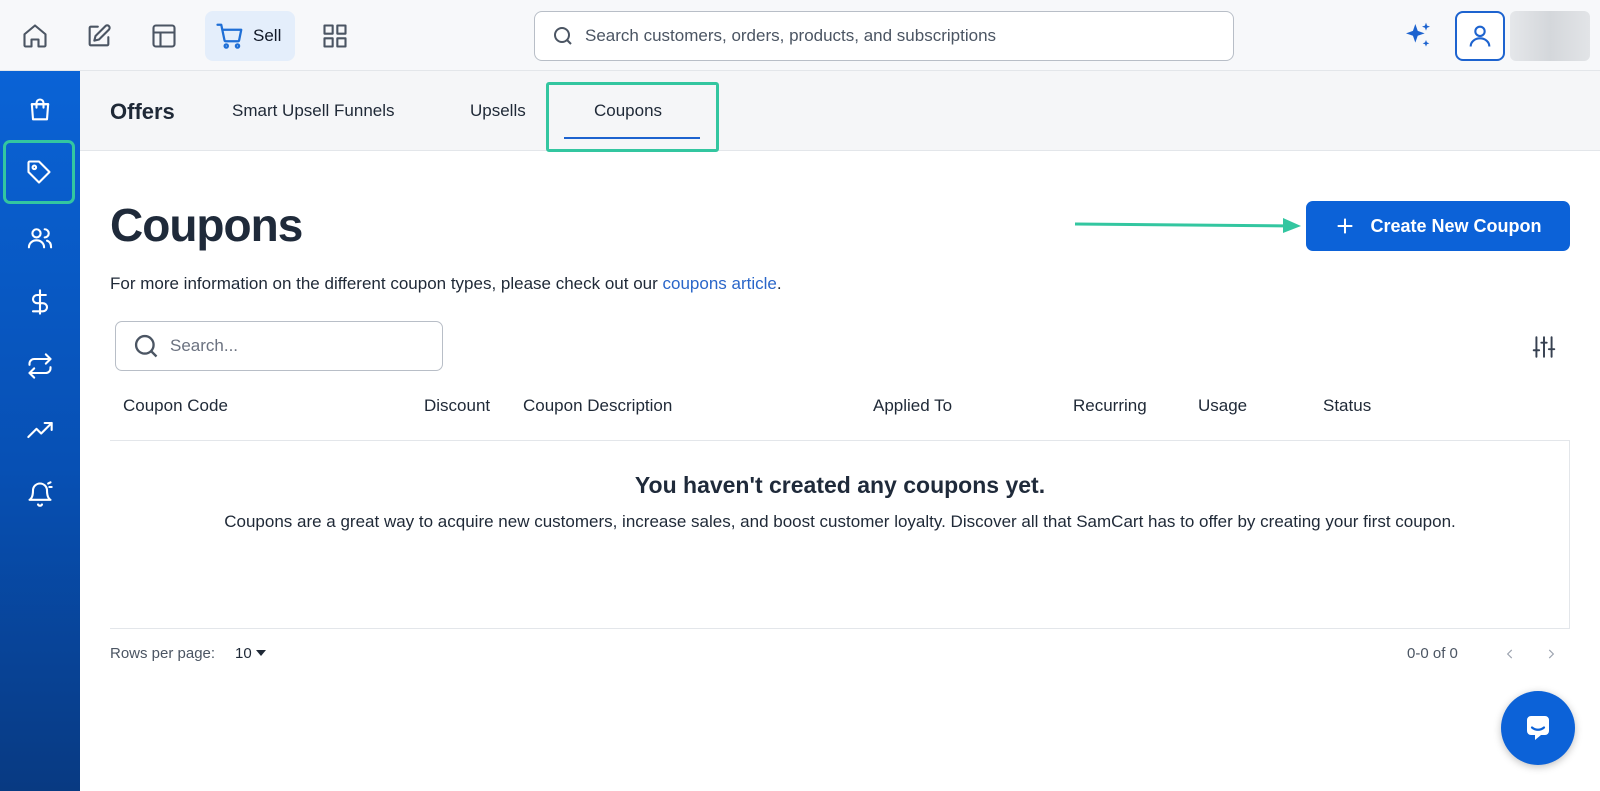 The height and width of the screenshot is (791, 1600). What do you see at coordinates (1187, 225) in the screenshot?
I see `pointer-arrow` at bounding box center [1187, 225].